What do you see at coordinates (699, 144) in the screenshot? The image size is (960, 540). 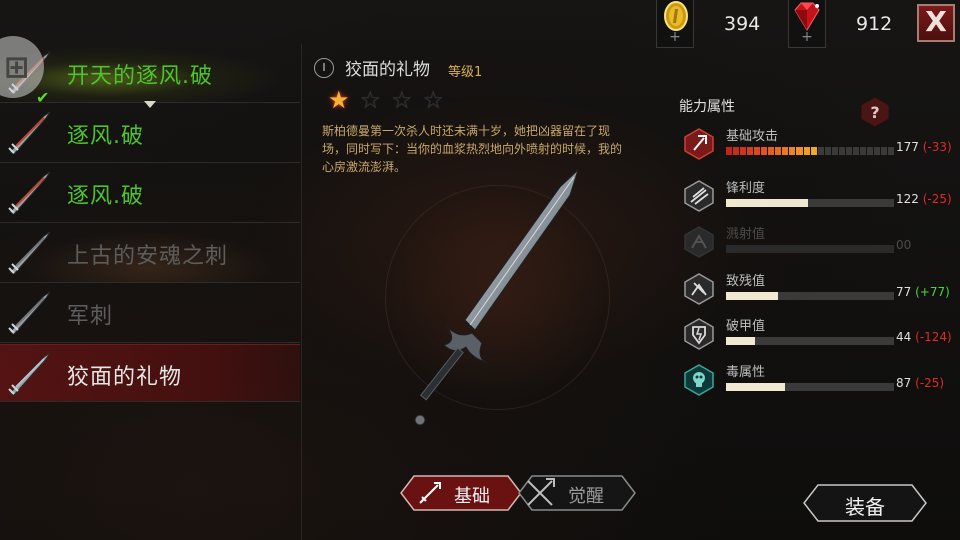 I see `attack-icon` at bounding box center [699, 144].